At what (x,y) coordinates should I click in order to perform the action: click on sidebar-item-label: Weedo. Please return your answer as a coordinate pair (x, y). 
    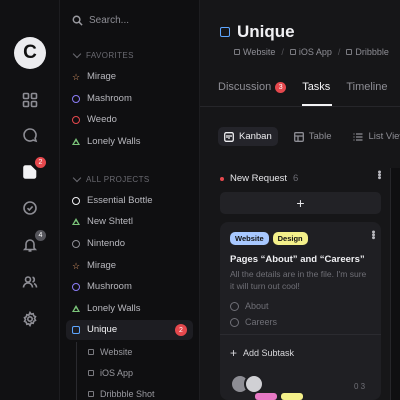
    Looking at the image, I should click on (102, 119).